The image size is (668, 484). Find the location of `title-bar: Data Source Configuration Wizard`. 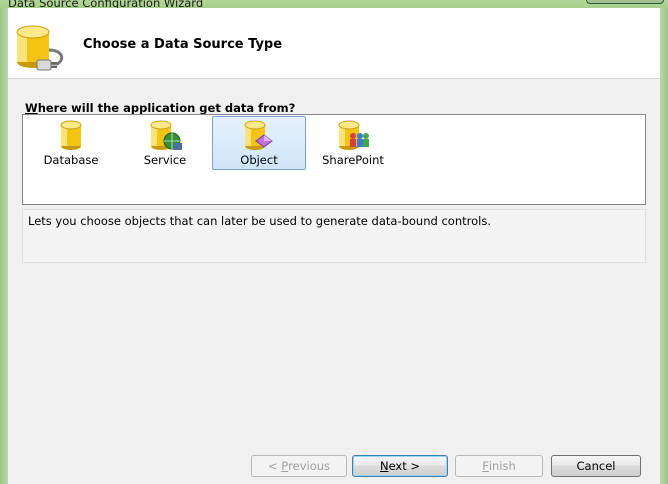

title-bar: Data Source Configuration Wizard is located at coordinates (334, 5).